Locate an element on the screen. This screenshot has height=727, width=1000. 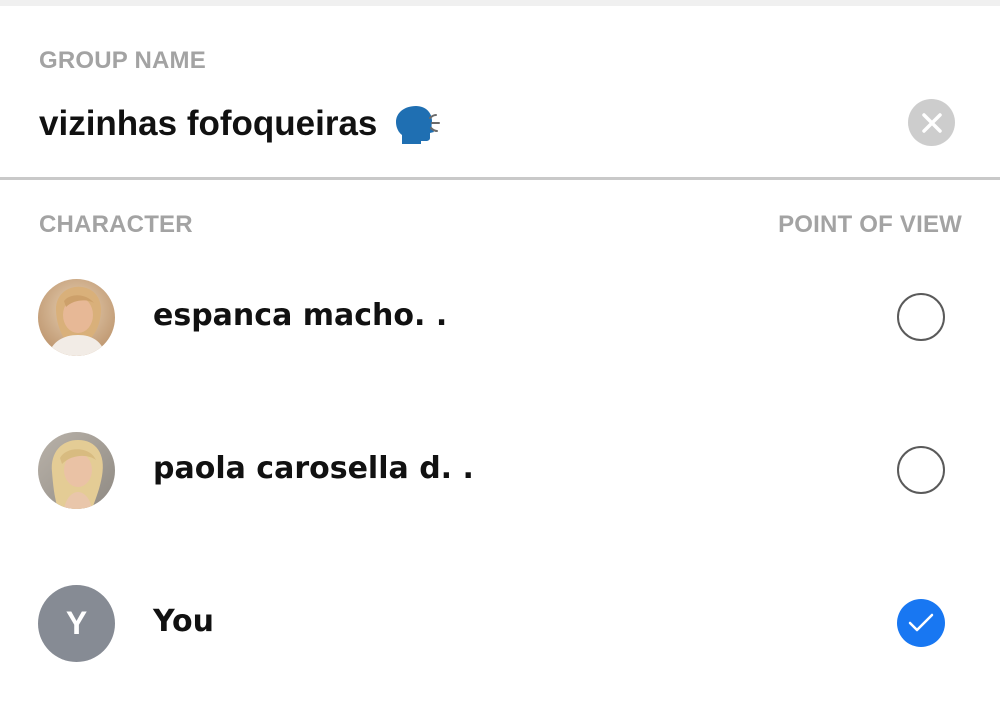
top-divider is located at coordinates (500, 3).